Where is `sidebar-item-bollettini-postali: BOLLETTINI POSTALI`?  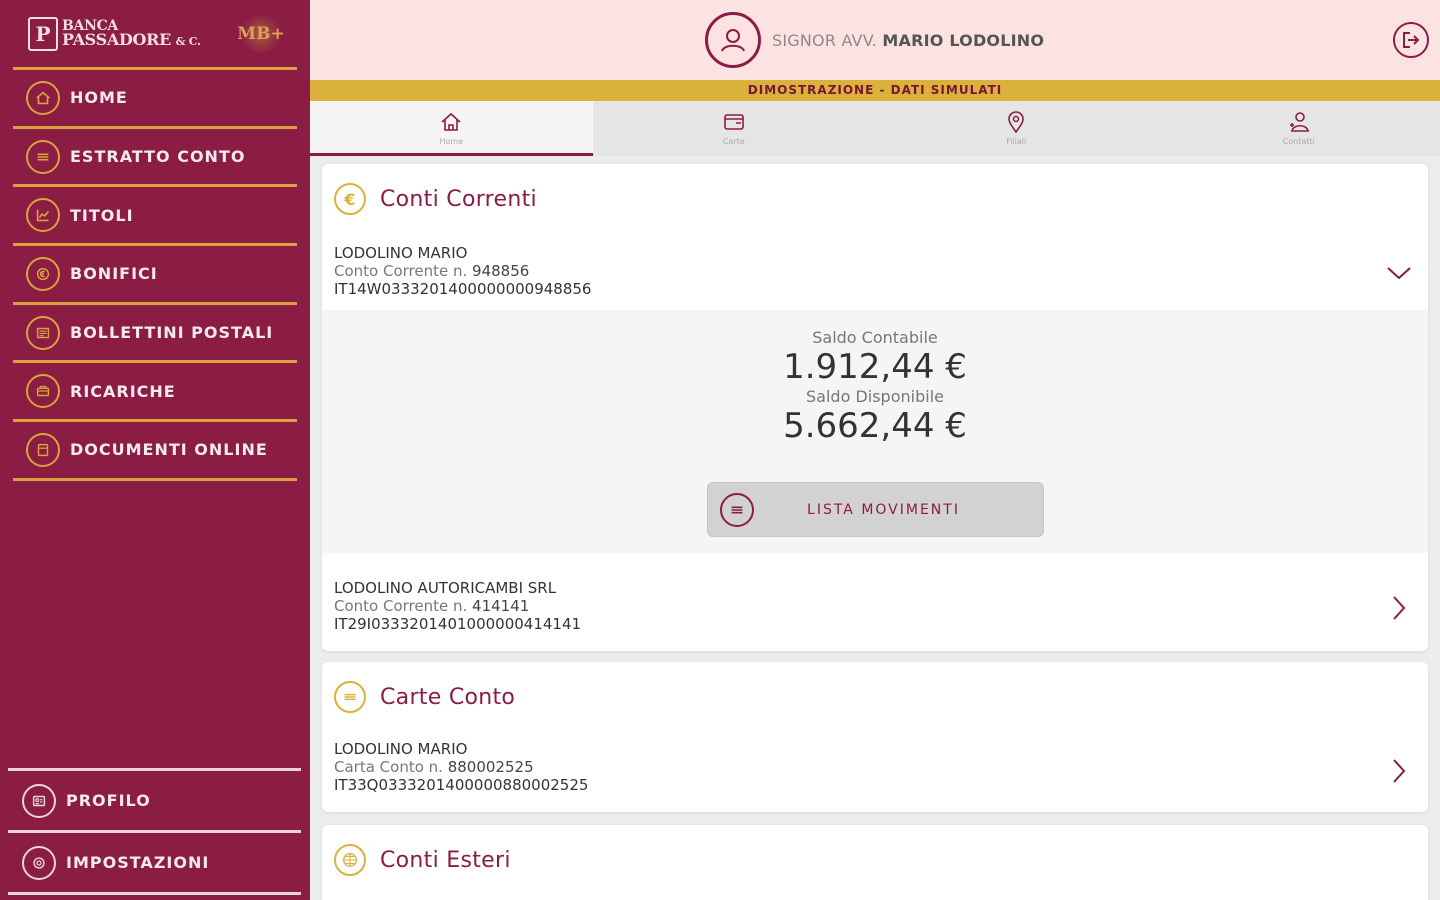
sidebar-item-bollettini-postali: BOLLETTINI POSTALI is located at coordinates (155, 334).